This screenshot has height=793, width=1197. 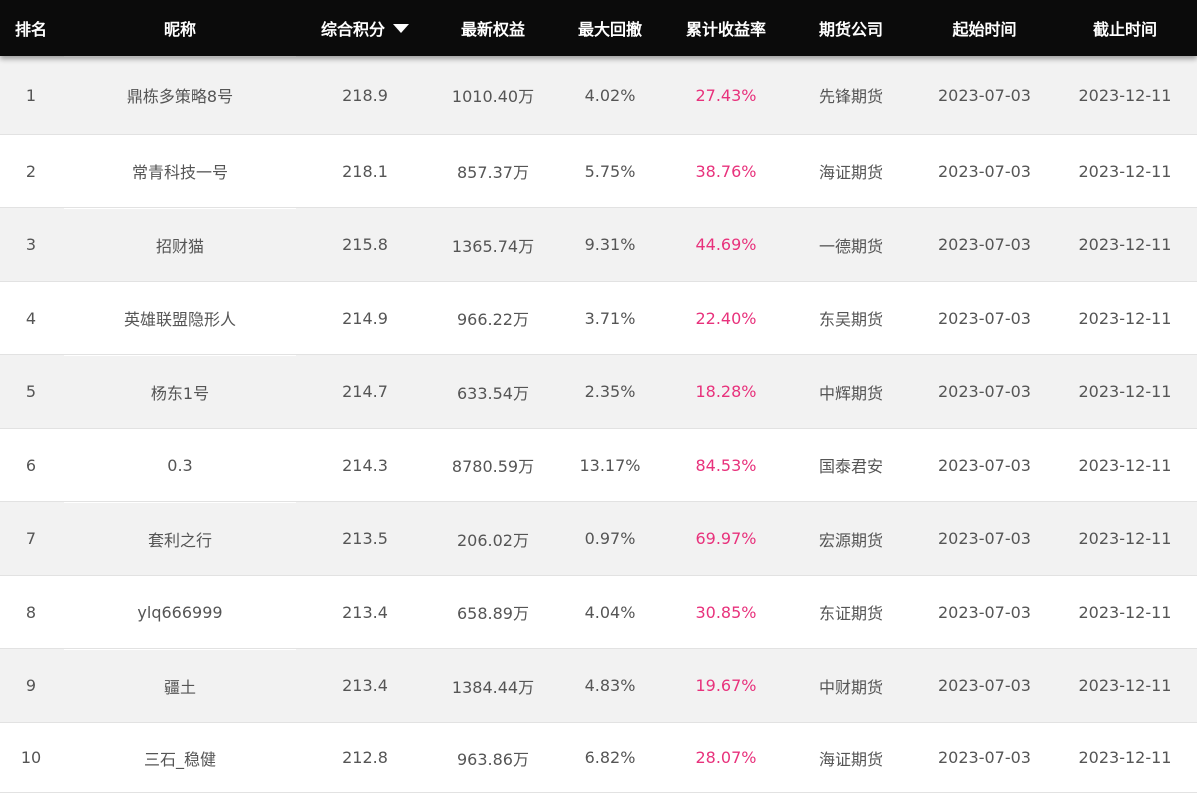 I want to click on cell-equity: 1365.74万, so click(x=493, y=246).